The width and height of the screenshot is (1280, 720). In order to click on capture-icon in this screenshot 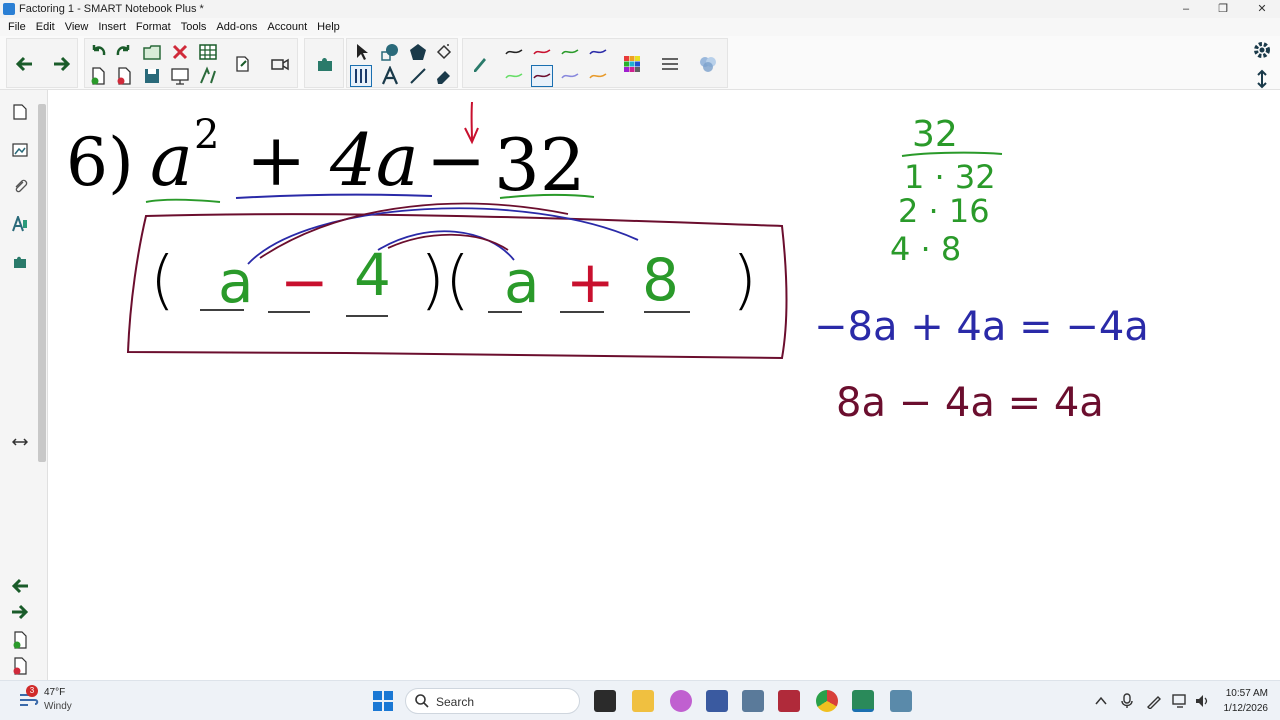, I will do `click(242, 64)`.